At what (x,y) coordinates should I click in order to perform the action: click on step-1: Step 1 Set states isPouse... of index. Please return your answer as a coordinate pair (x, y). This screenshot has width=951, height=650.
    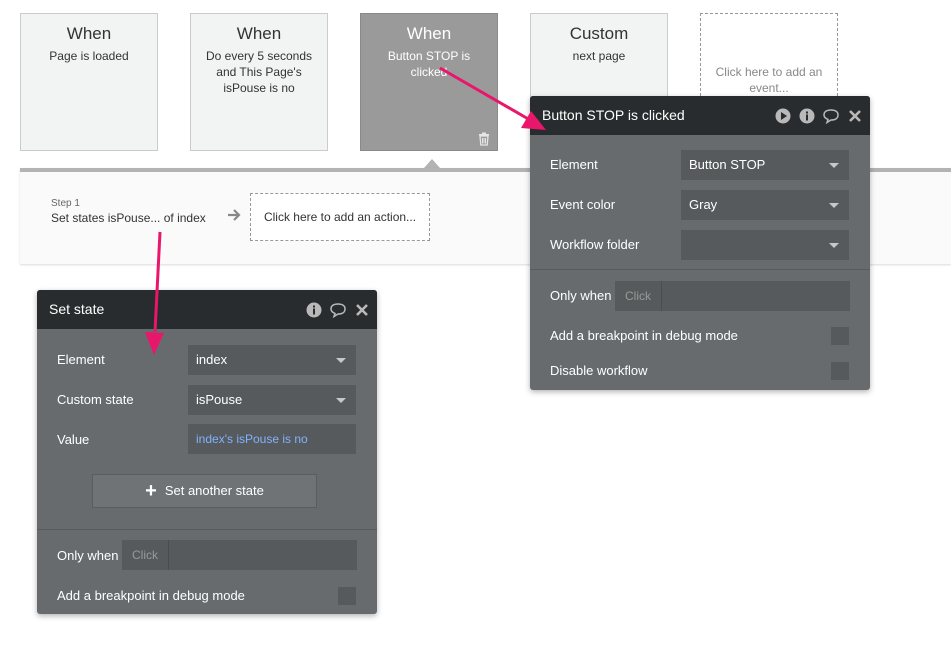
    Looking at the image, I should click on (128, 211).